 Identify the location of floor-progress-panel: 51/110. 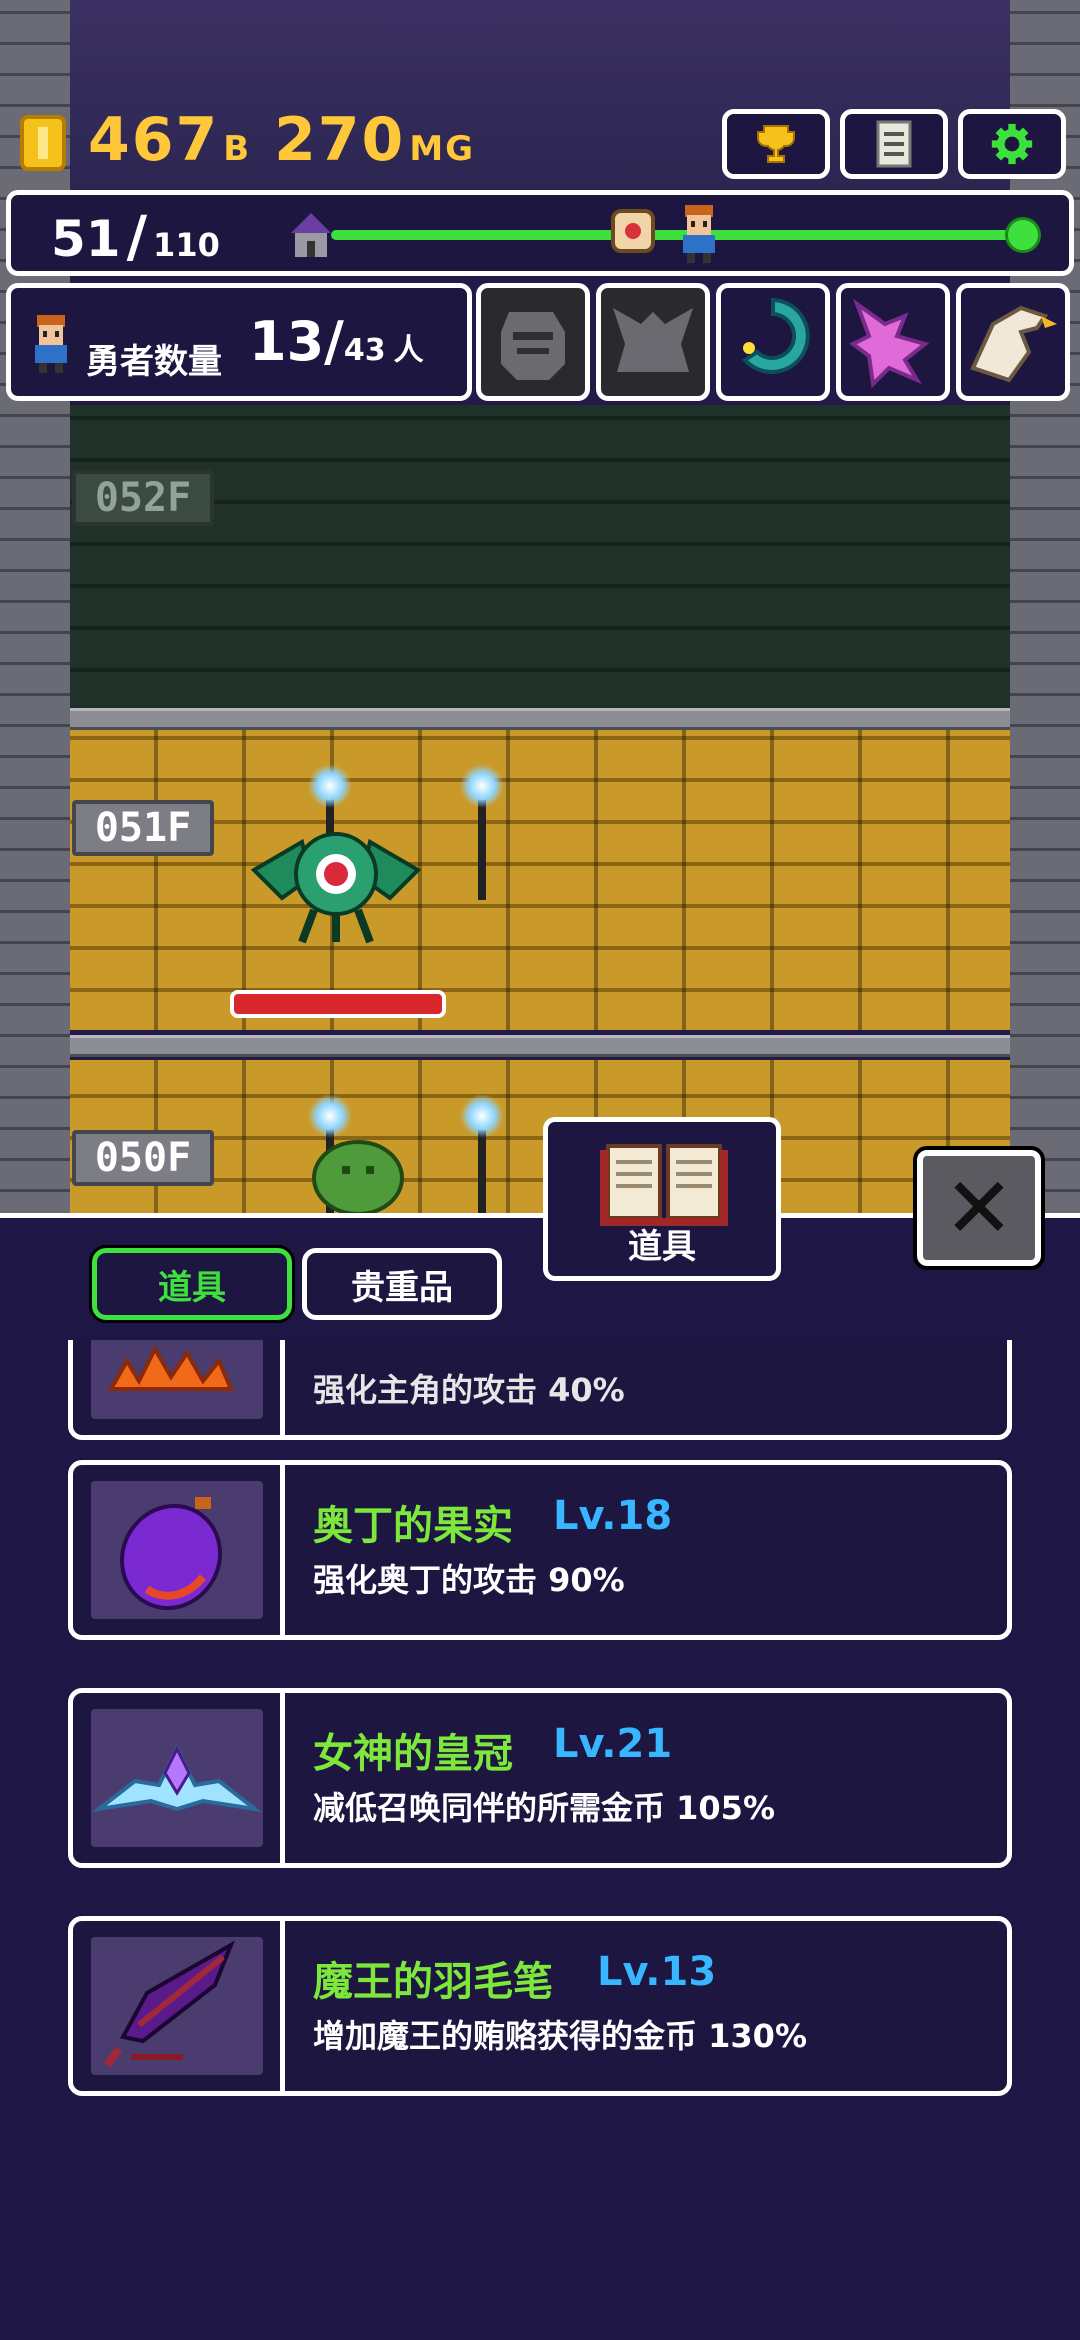
(540, 233).